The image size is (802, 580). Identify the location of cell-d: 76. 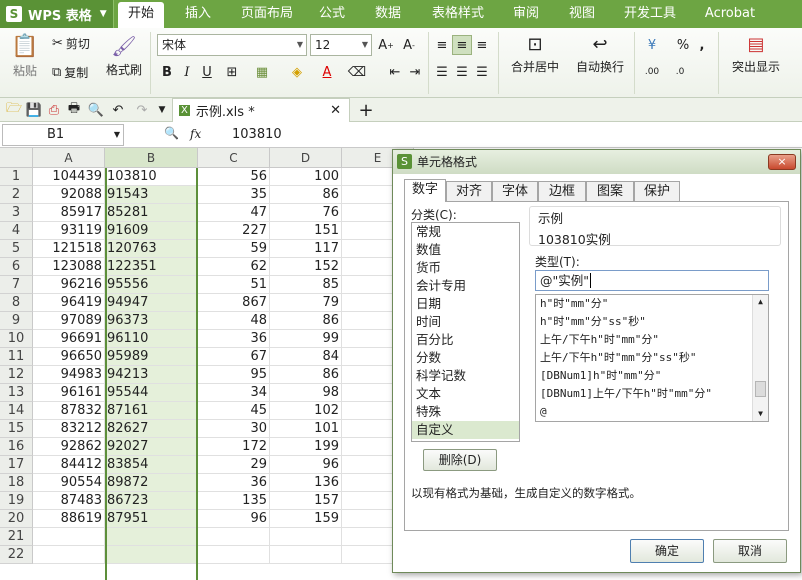
(306, 213).